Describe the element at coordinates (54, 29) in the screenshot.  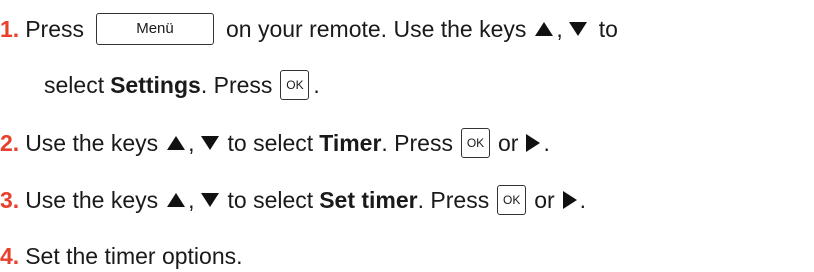
I see `step-text: Press` at that location.